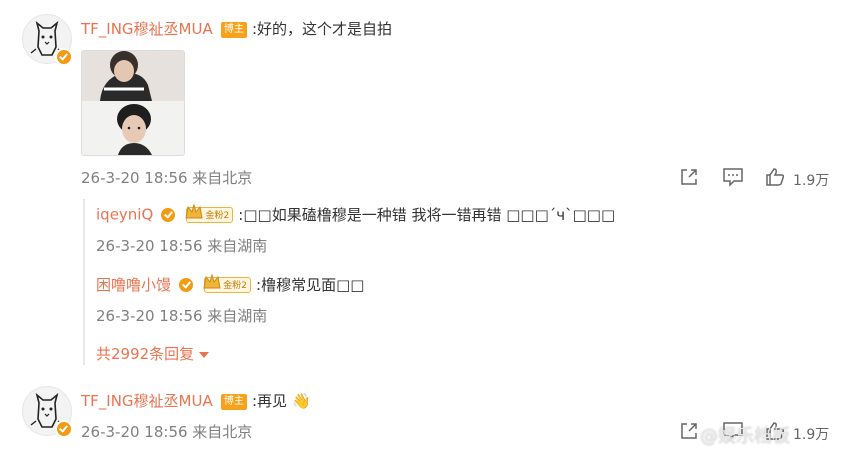  What do you see at coordinates (301, 401) in the screenshot?
I see `wave-emoji-icon: 👋` at bounding box center [301, 401].